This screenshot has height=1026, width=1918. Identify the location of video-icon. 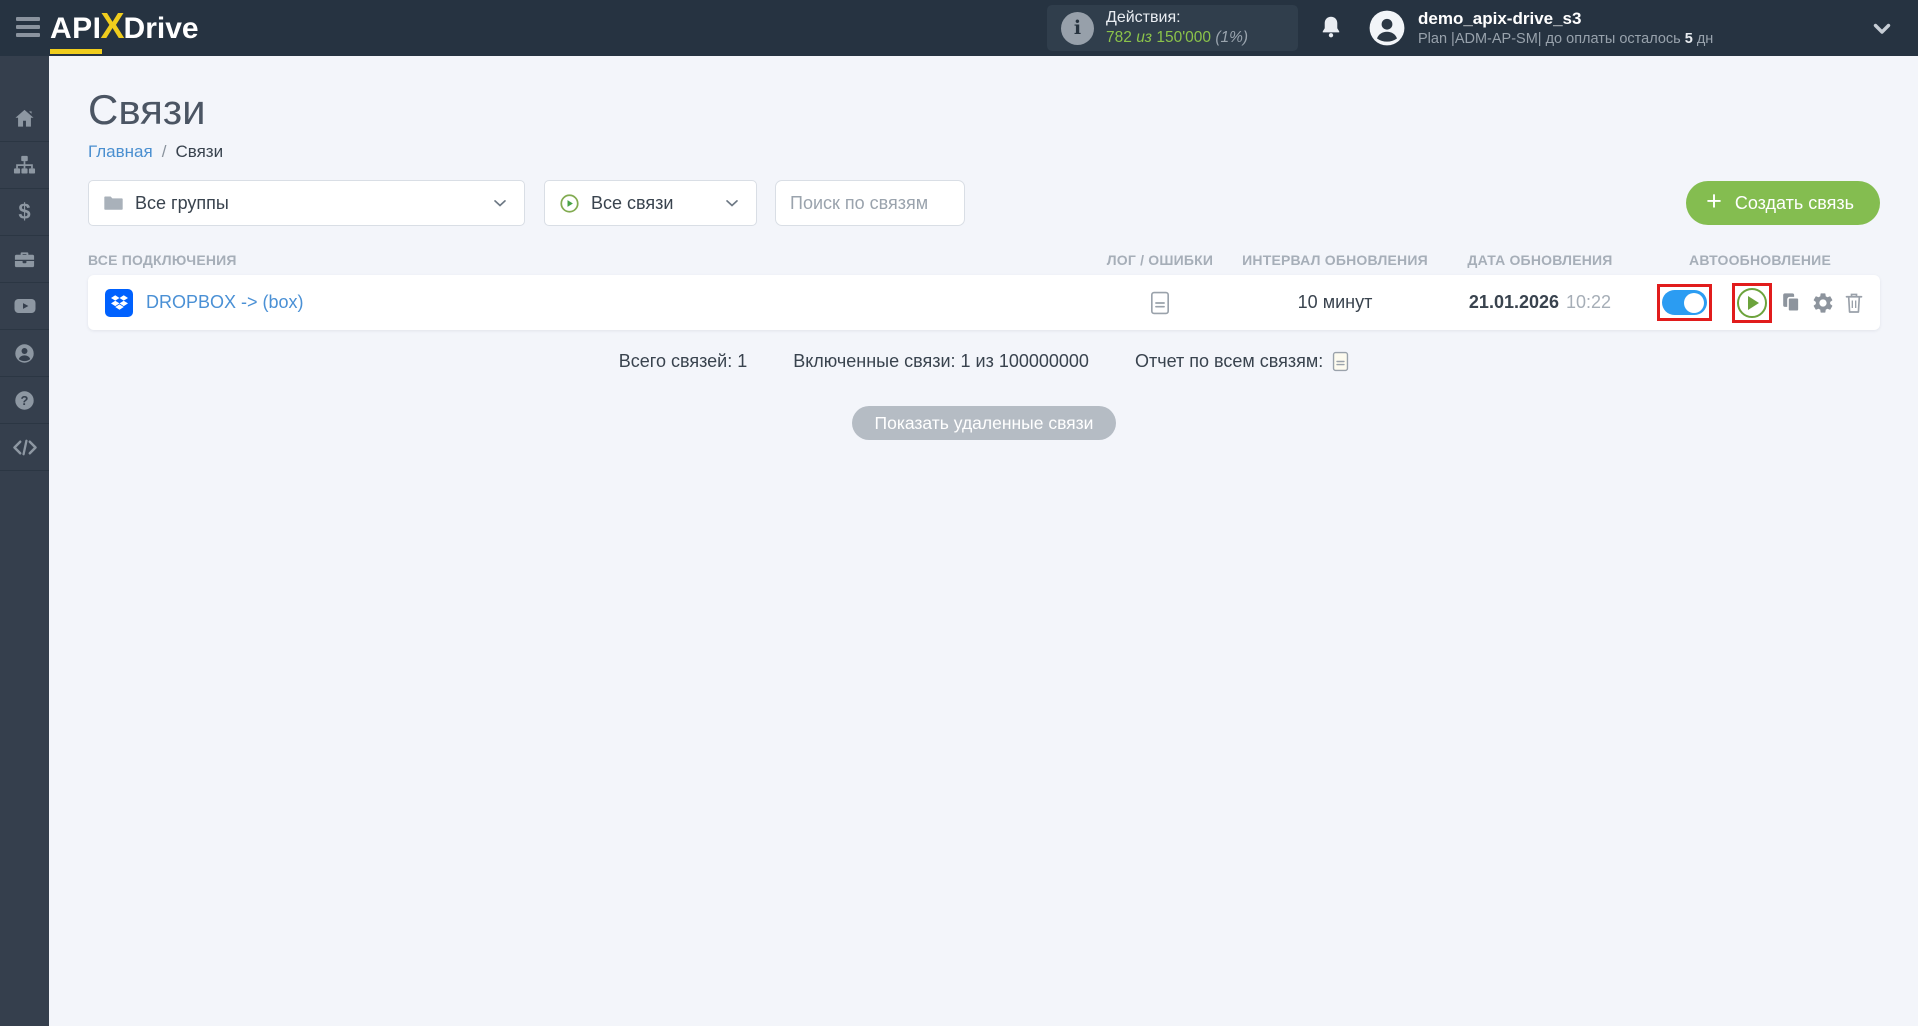
(24, 306).